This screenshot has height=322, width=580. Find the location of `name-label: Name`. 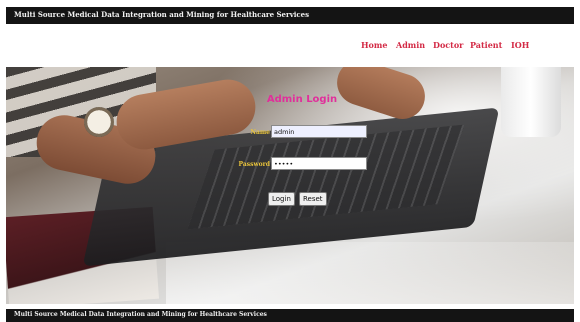

name-label: Name is located at coordinates (260, 132).